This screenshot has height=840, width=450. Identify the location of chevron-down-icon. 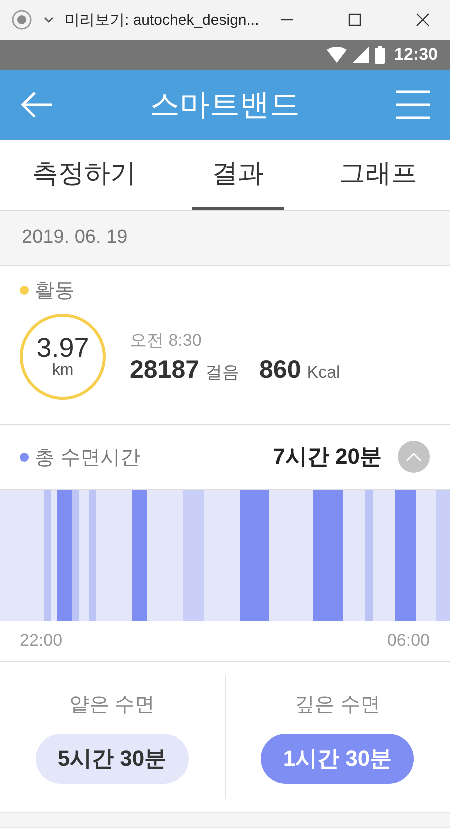
(49, 20).